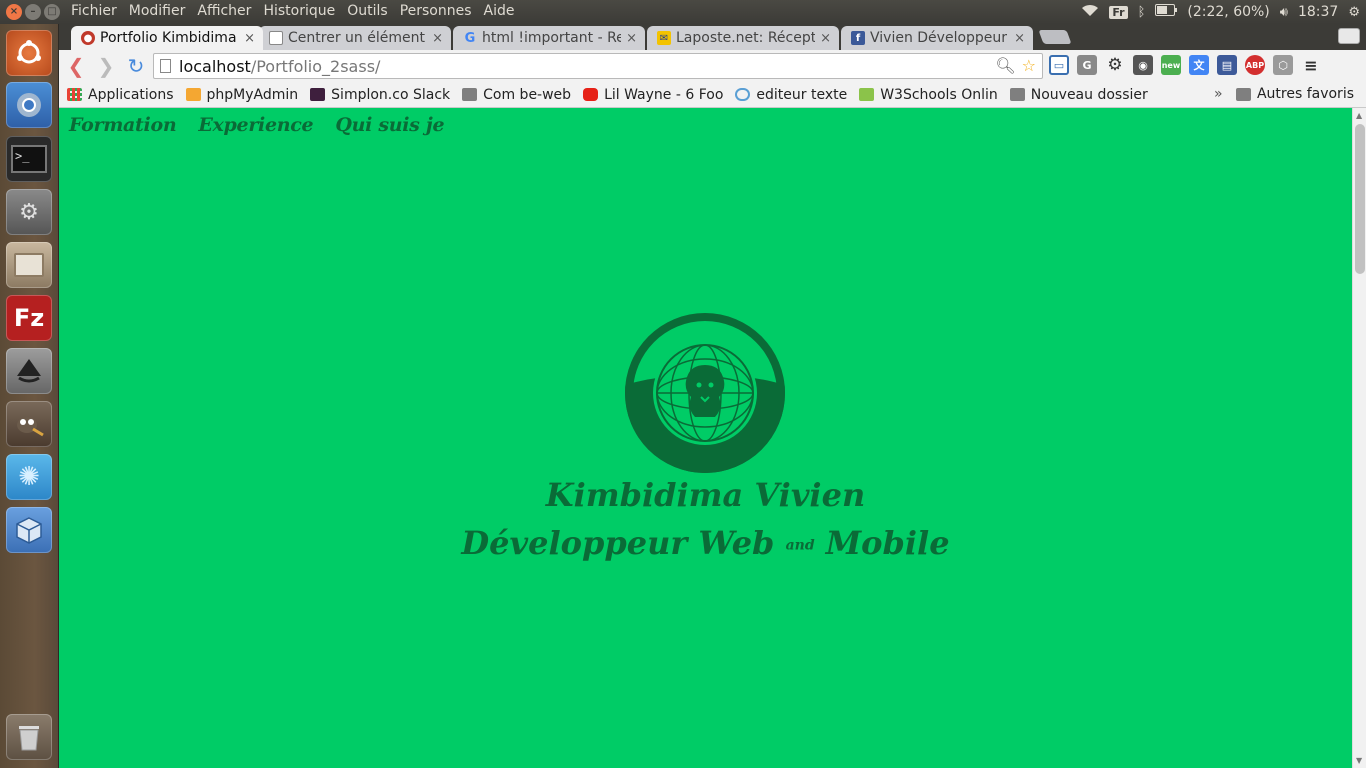 This screenshot has width=1366, height=768. I want to click on close-window-button: ×, so click(14, 12).